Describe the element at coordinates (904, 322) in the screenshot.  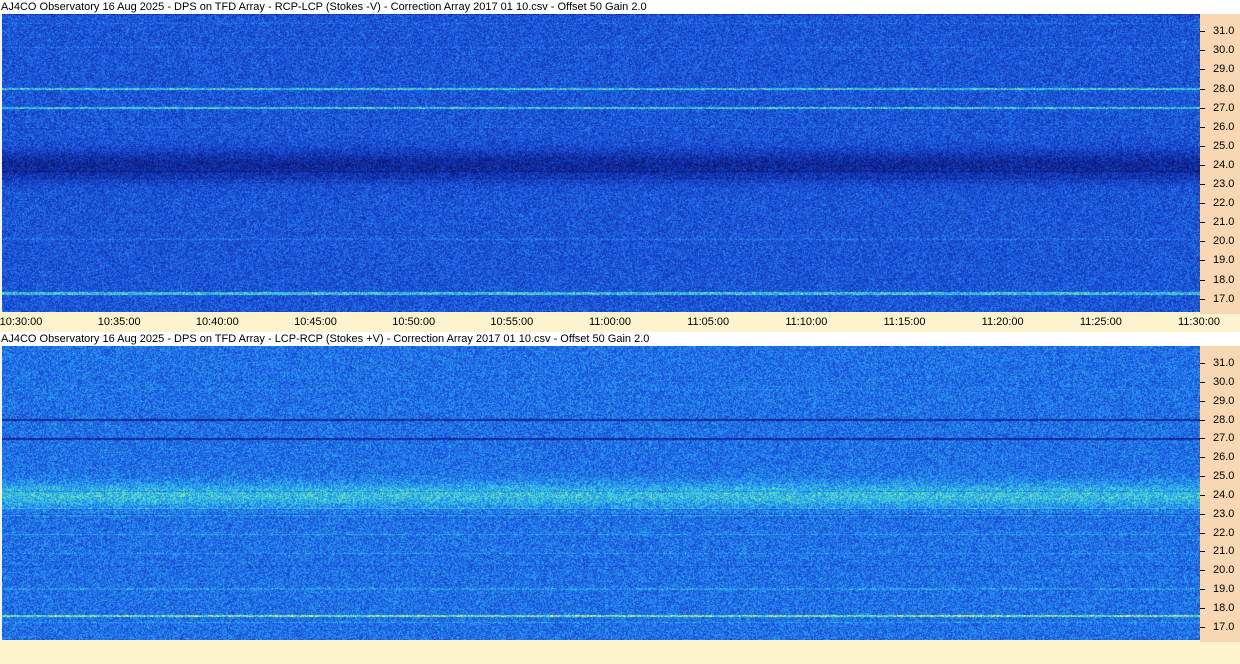
I see `x-tick-label: 11:15:00` at that location.